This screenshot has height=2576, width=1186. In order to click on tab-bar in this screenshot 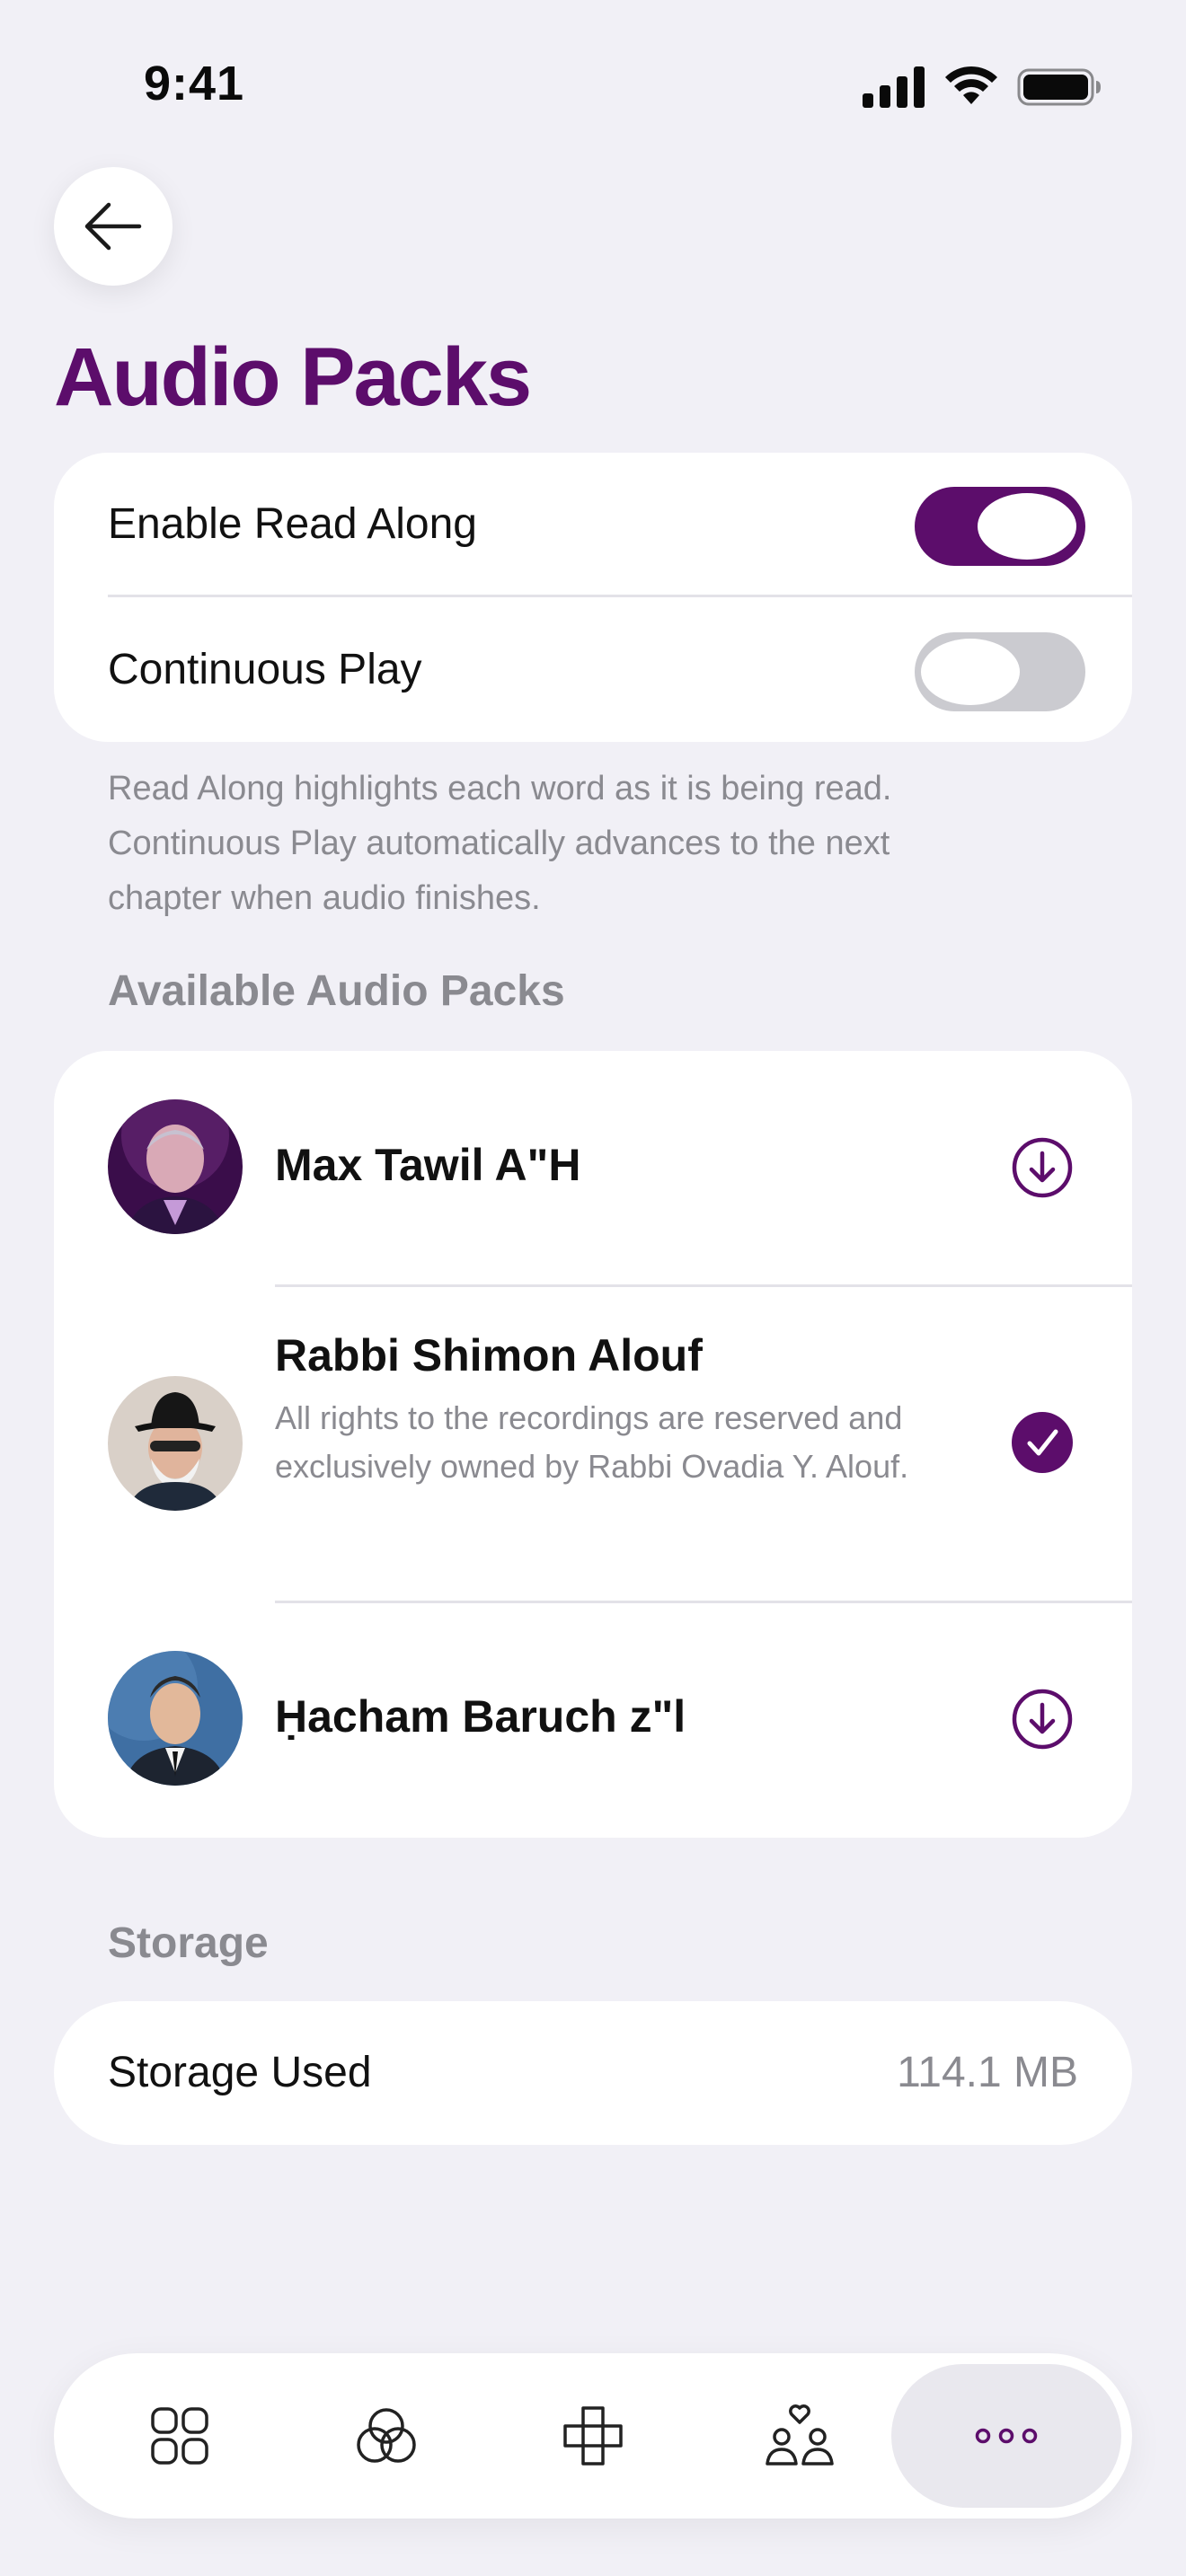, I will do `click(593, 2436)`.